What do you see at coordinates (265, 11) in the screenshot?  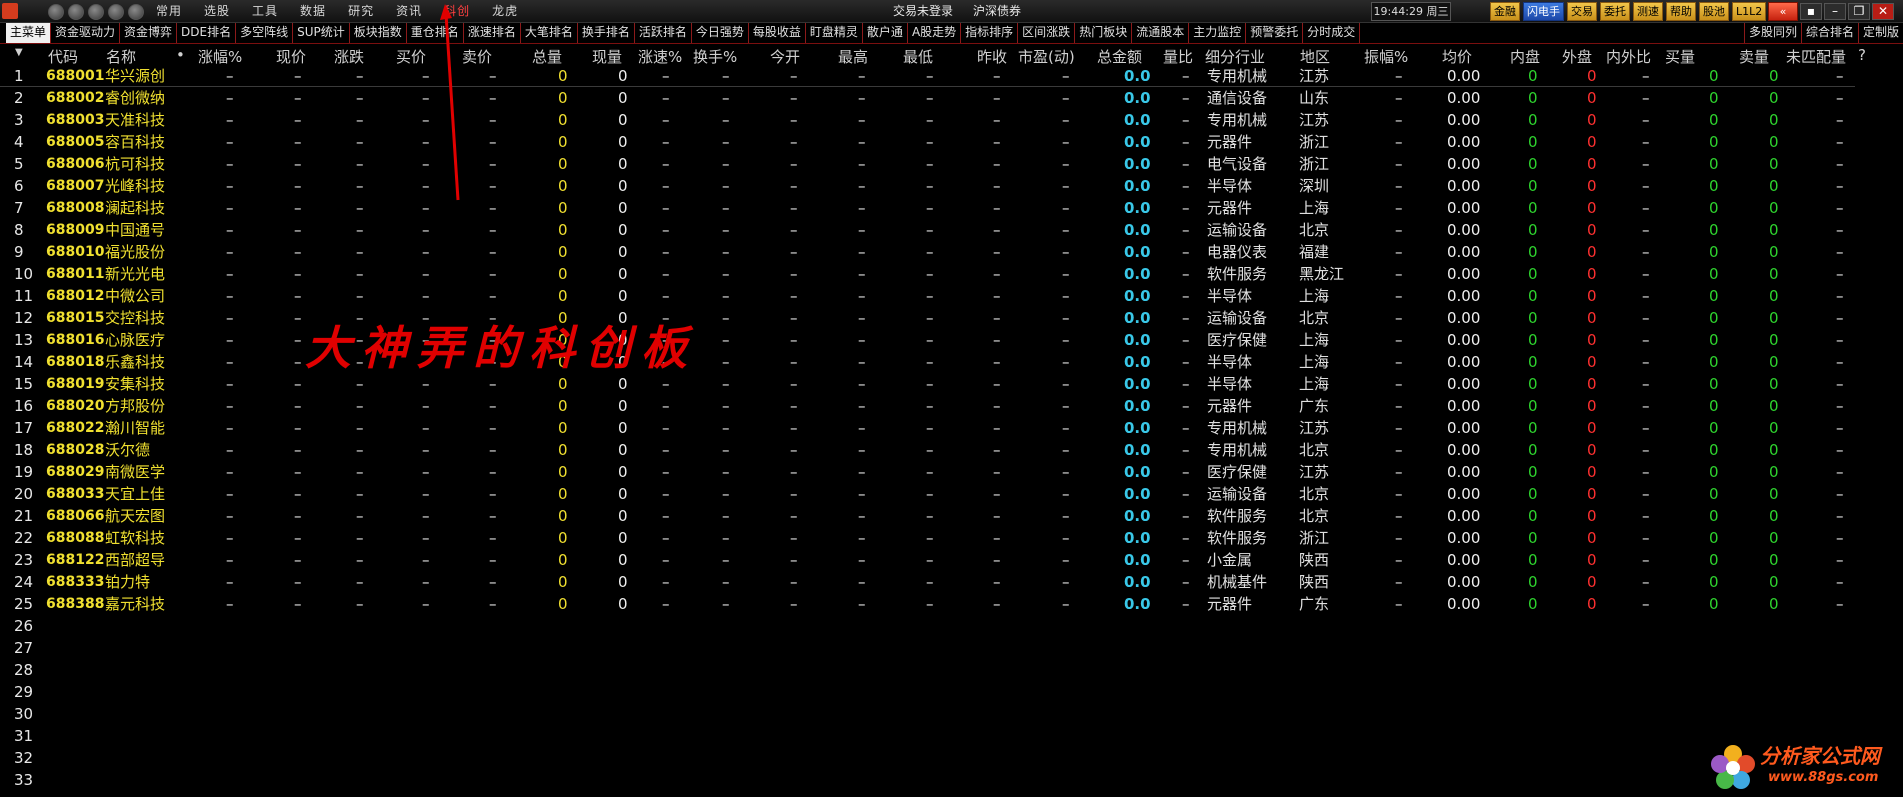 I see `menu-item: 工具` at bounding box center [265, 11].